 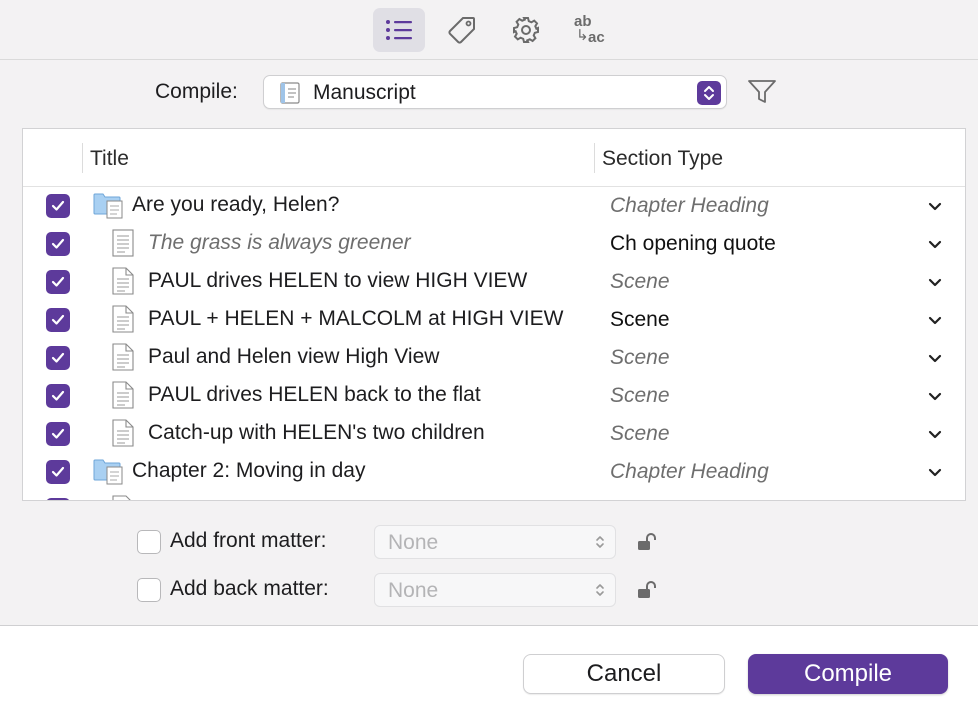 What do you see at coordinates (662, 159) in the screenshot?
I see `column-header-section-type: Section Type` at bounding box center [662, 159].